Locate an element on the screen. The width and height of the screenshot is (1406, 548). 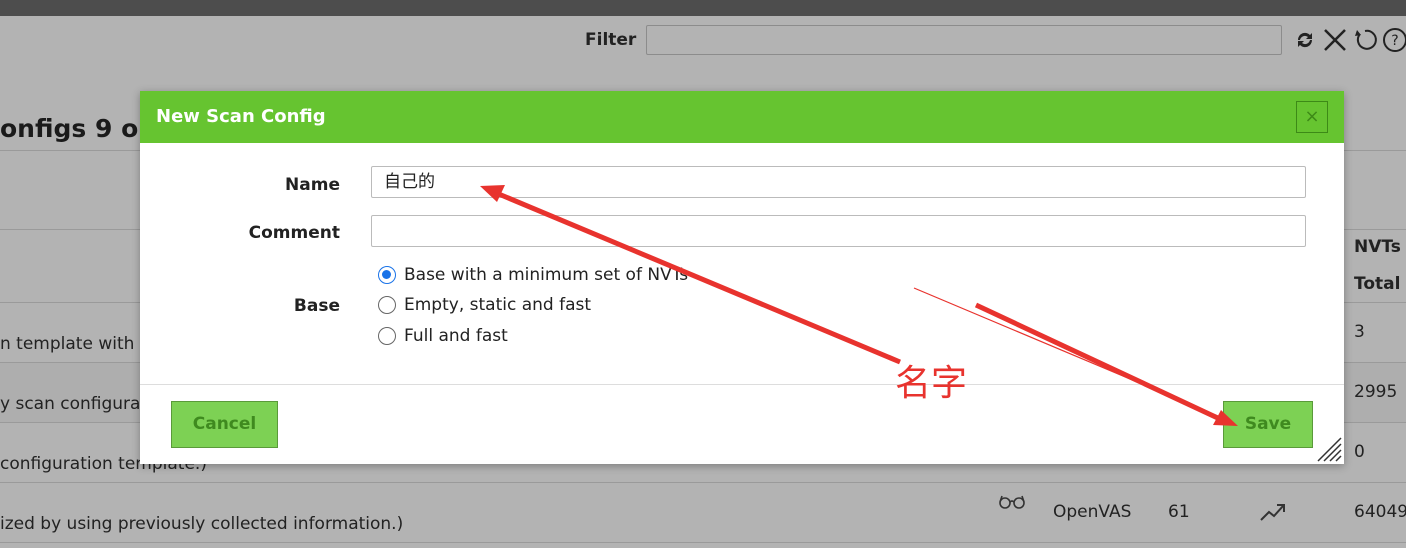
glasses-icon is located at coordinates (1012, 502).